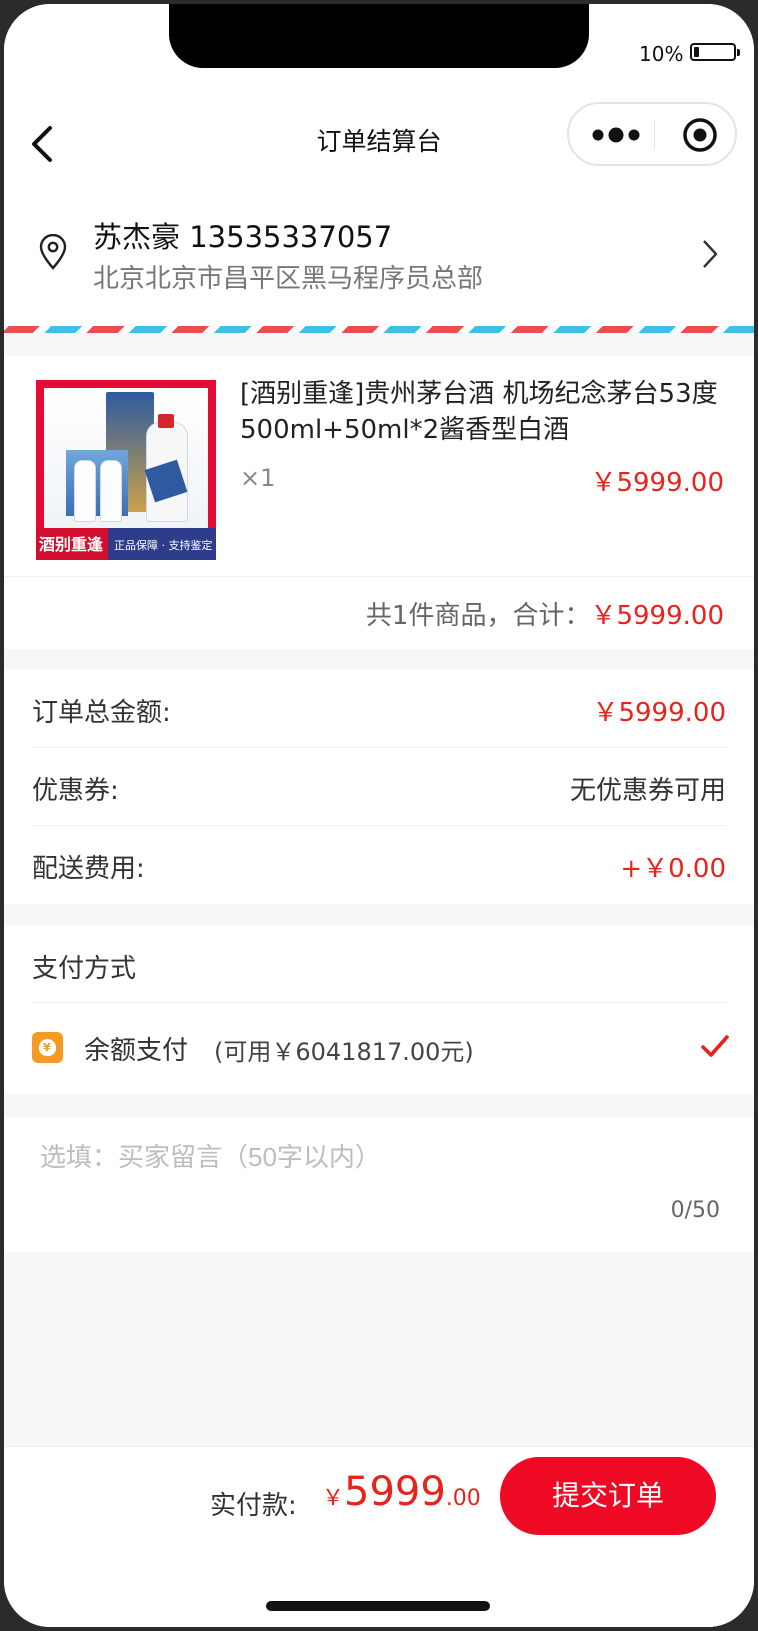 This screenshot has height=1631, width=758. I want to click on notch, so click(379, 36).